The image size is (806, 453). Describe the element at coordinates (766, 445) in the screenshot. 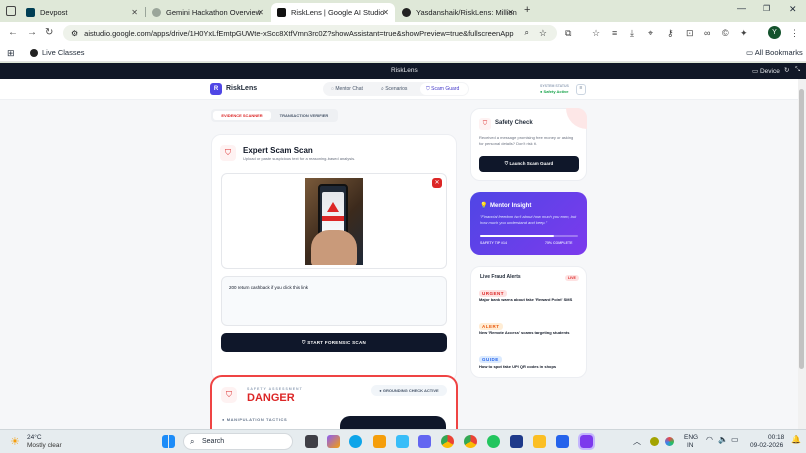

I see `clock-date: 09-02-2026` at that location.